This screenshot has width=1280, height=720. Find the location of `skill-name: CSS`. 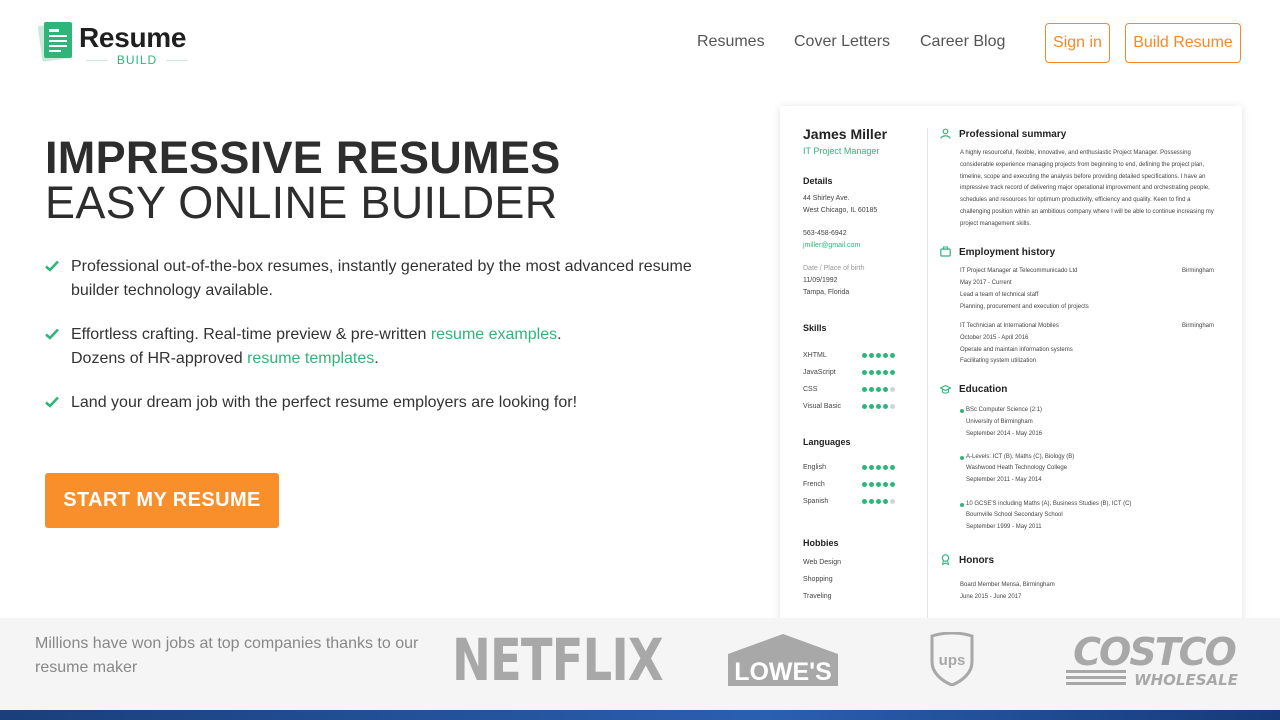

skill-name: CSS is located at coordinates (810, 389).